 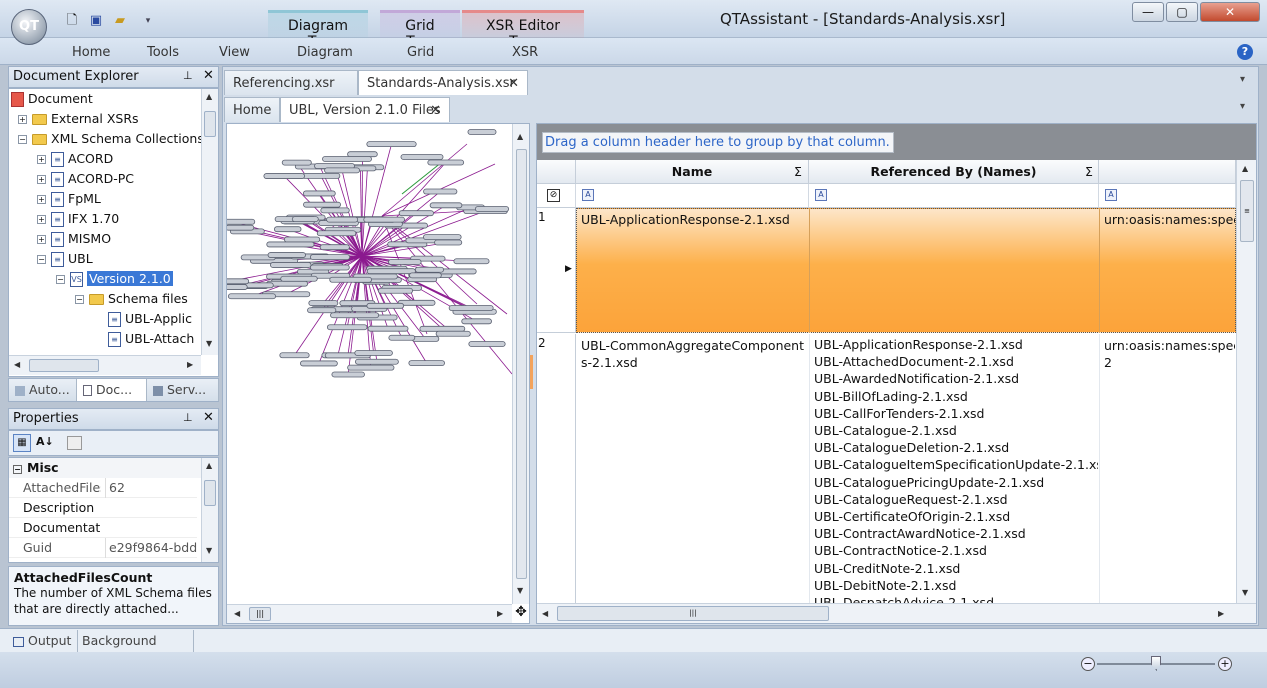 I want to click on tab-list-dropdown-icon: ▾, so click(x=1242, y=79).